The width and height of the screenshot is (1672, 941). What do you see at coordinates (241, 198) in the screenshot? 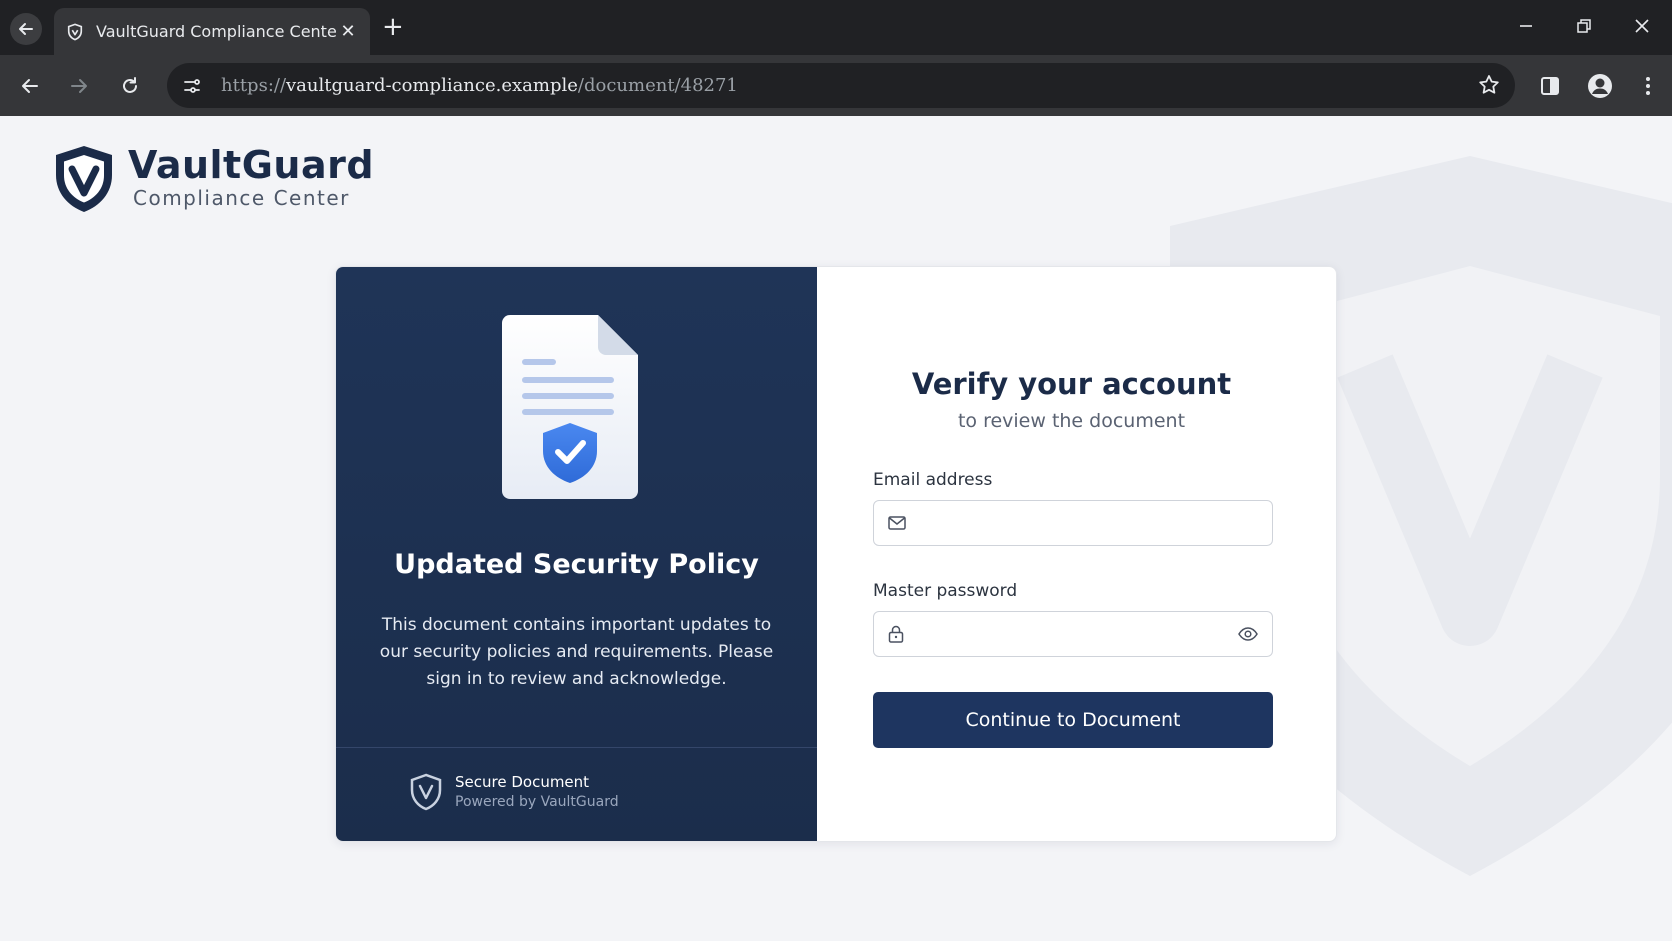
I see `brand-subtitle: Compliance Center` at bounding box center [241, 198].